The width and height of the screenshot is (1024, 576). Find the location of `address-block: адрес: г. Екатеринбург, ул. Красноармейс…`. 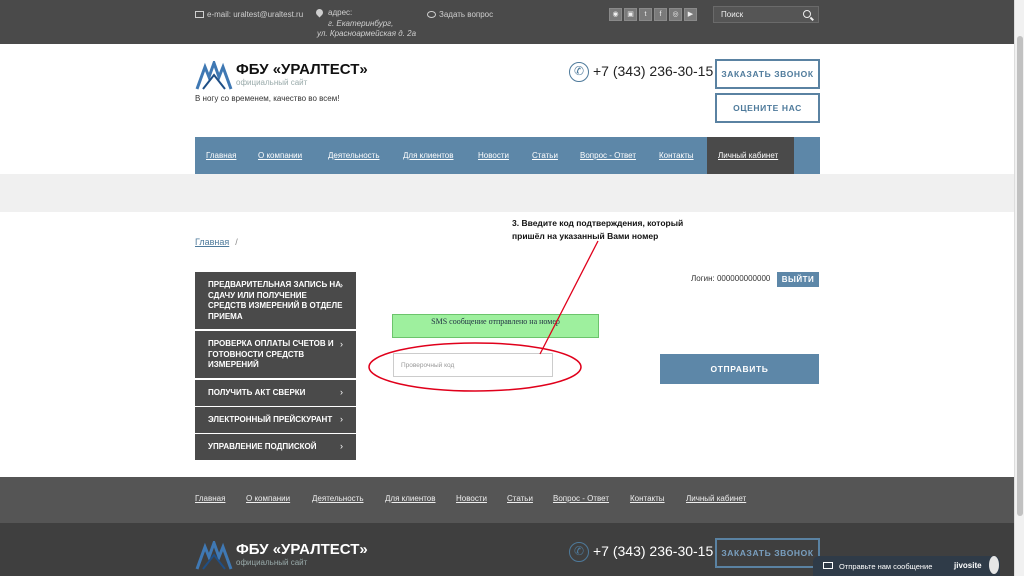

address-block: адрес: г. Екатеринбург, ул. Красноармейс… is located at coordinates (366, 24).